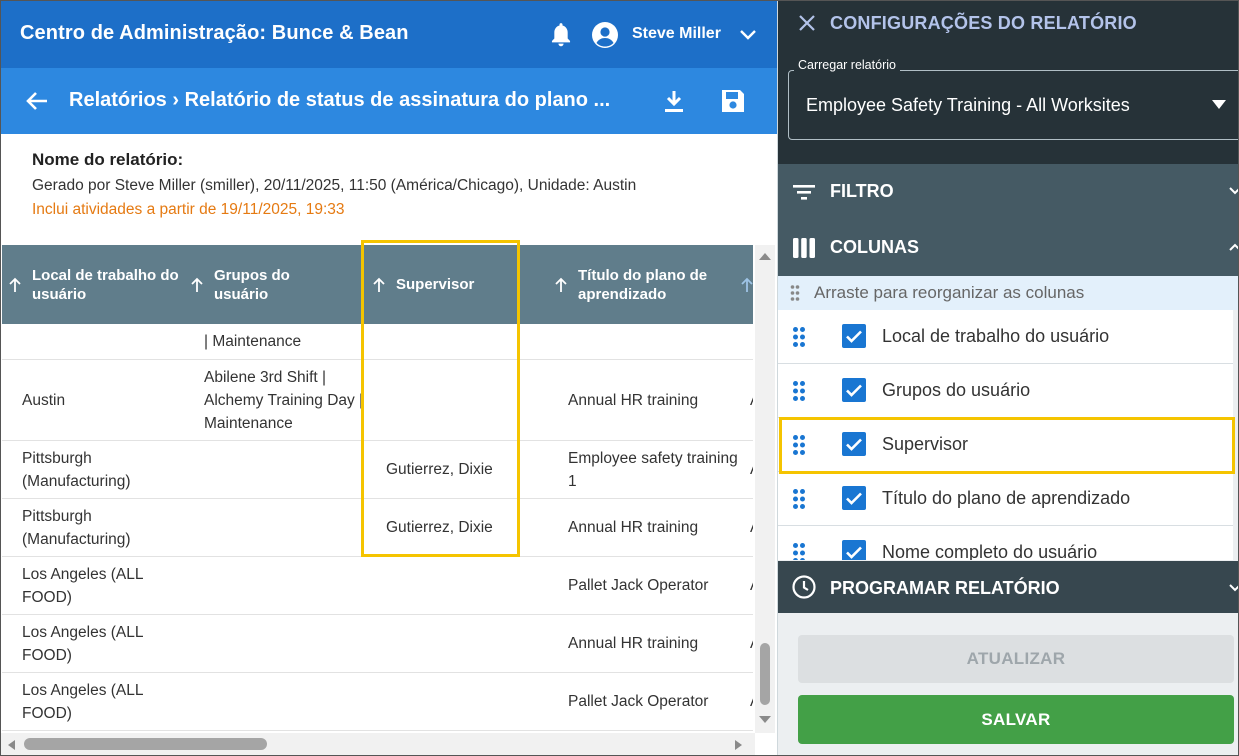  I want to click on column-item: Grupos do usuário, so click(1005, 391).